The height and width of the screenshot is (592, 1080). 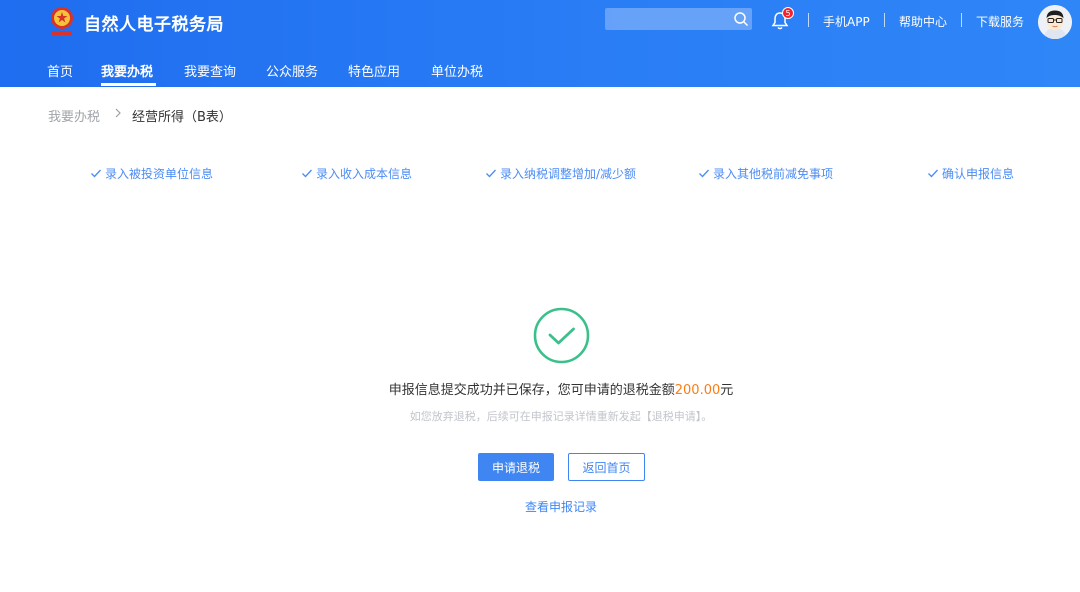 What do you see at coordinates (727, 390) in the screenshot?
I see `currency-unit: 元` at bounding box center [727, 390].